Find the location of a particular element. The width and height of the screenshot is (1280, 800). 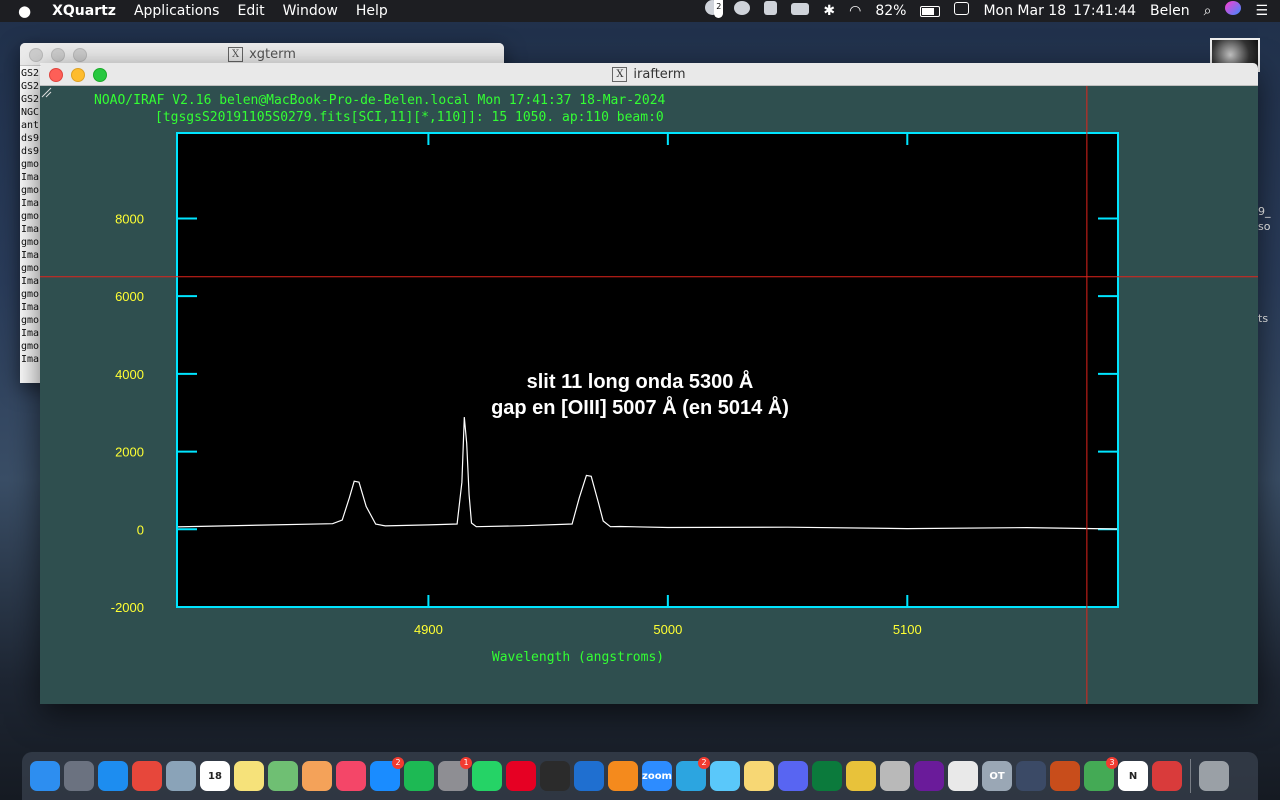

notion-icon: N is located at coordinates (1133, 776).